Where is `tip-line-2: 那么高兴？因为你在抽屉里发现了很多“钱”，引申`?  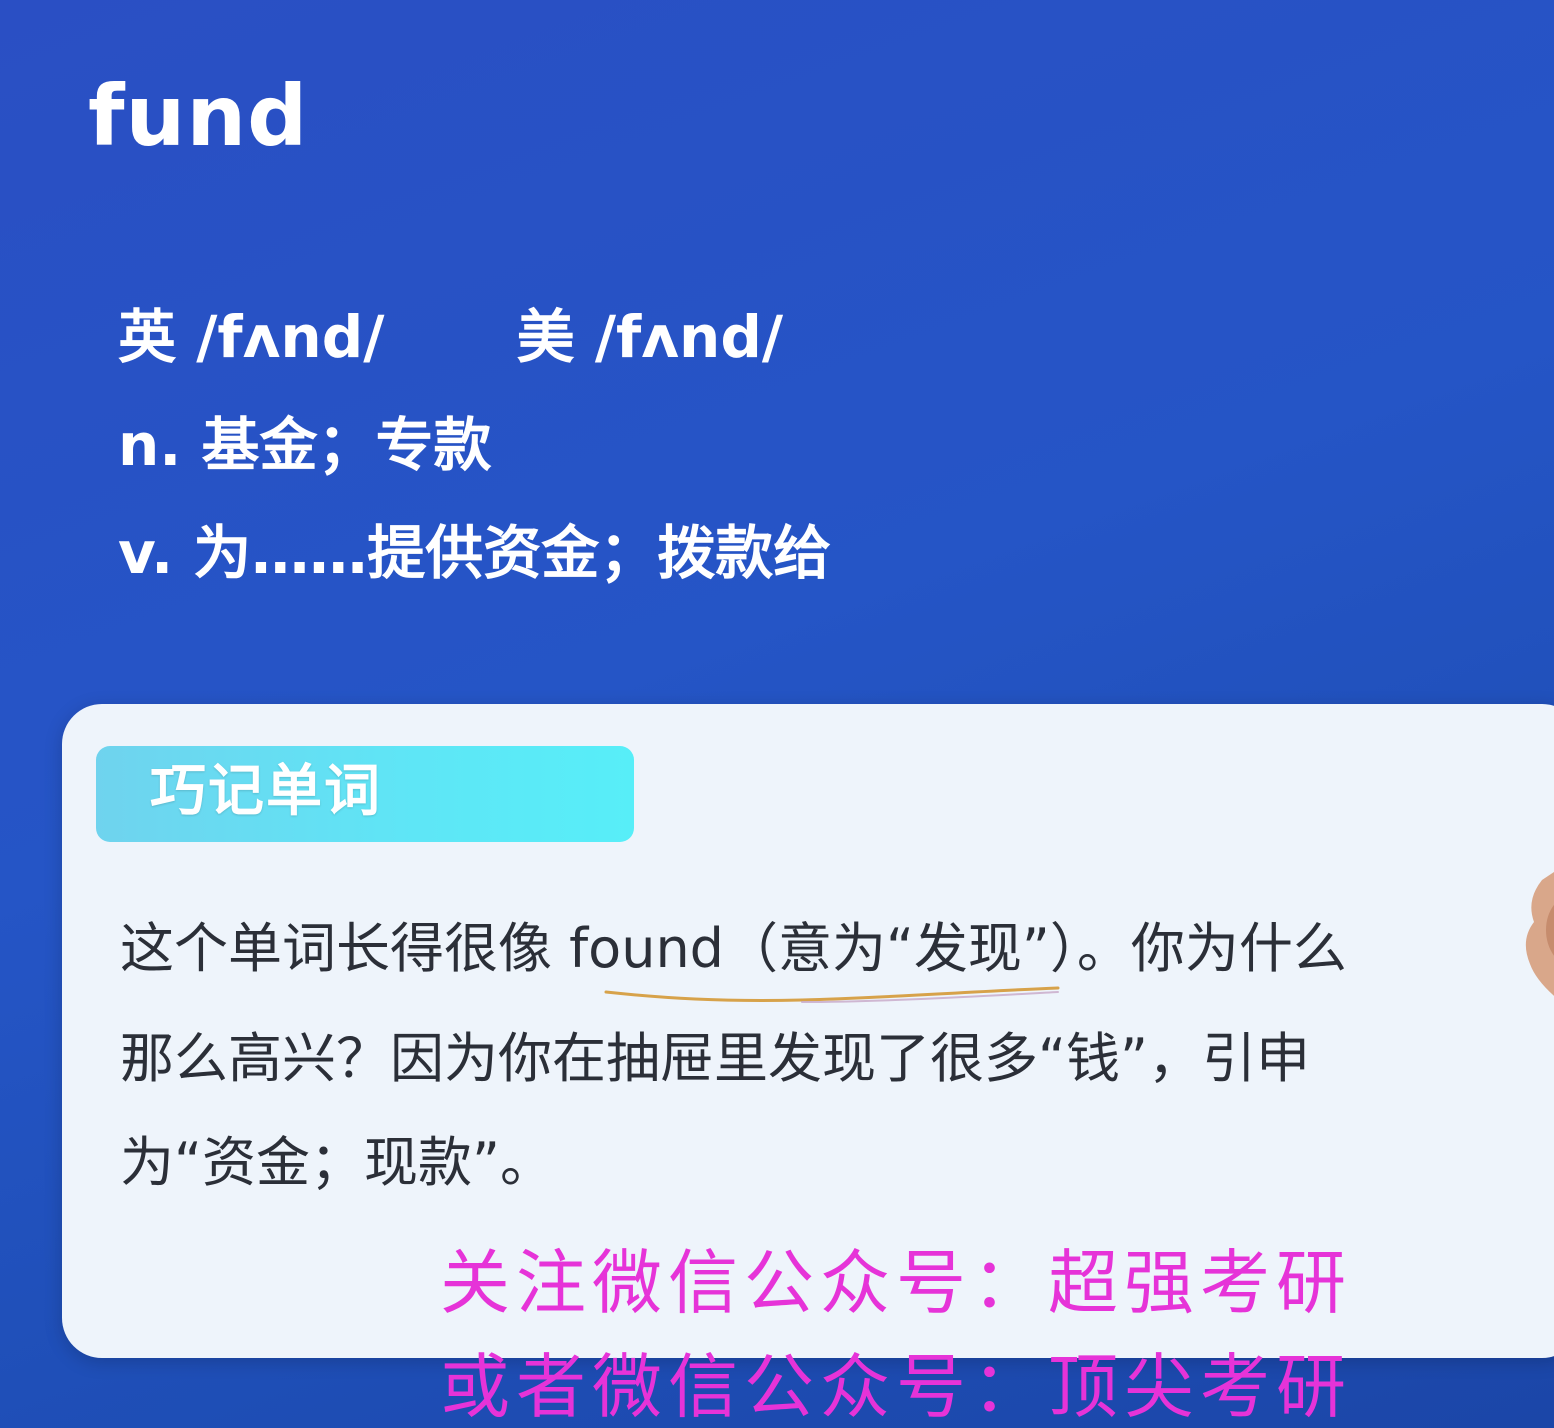 tip-line-2: 那么高兴？因为你在抽屉里发现了很多“钱”，引申 is located at coordinates (715, 1058).